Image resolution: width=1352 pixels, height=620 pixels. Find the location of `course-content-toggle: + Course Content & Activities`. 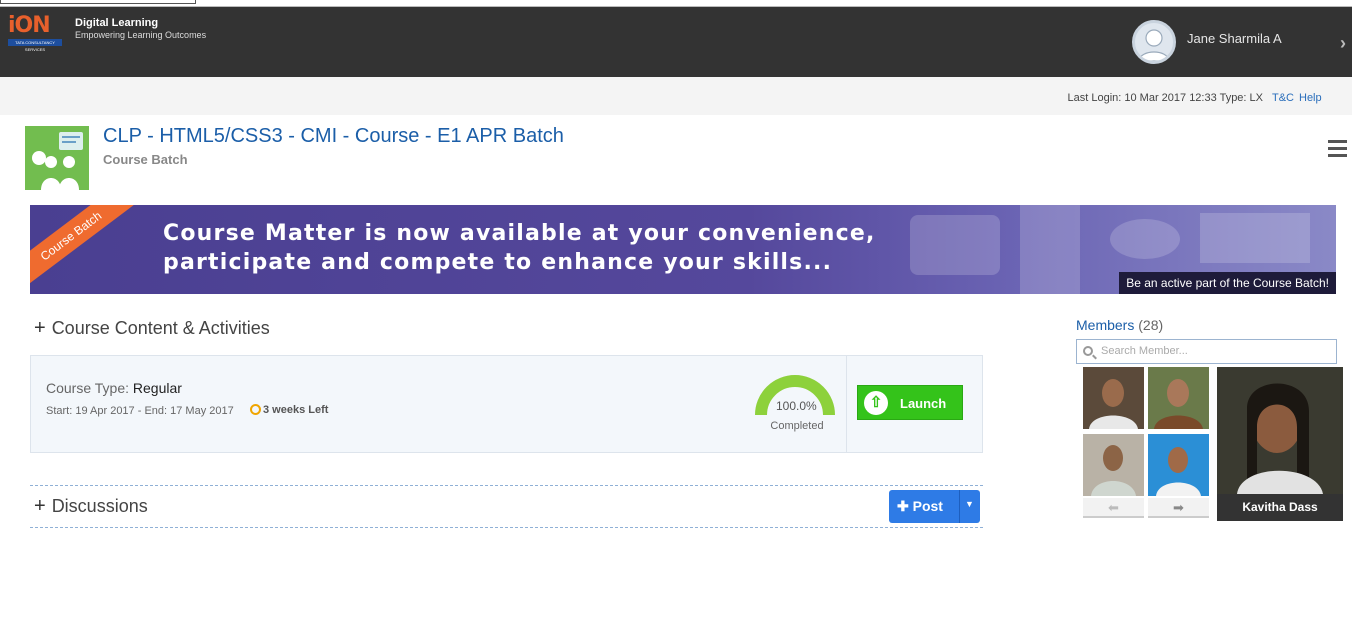

course-content-toggle: + Course Content & Activities is located at coordinates (152, 328).